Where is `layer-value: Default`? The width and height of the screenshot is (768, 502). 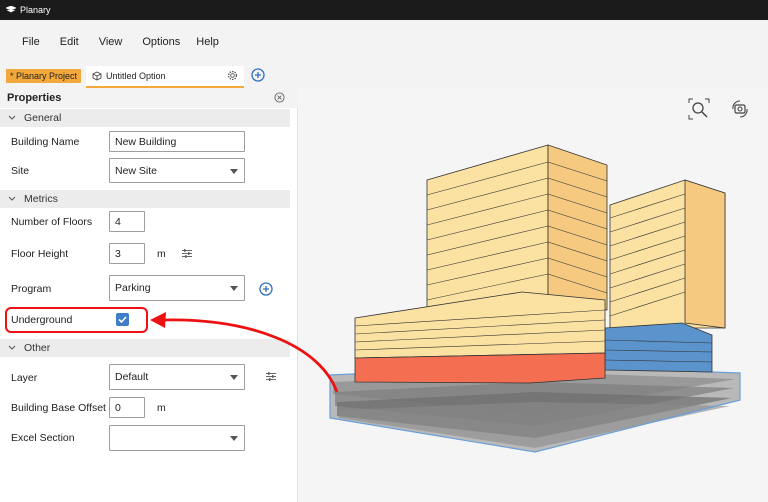 layer-value: Default is located at coordinates (132, 377).